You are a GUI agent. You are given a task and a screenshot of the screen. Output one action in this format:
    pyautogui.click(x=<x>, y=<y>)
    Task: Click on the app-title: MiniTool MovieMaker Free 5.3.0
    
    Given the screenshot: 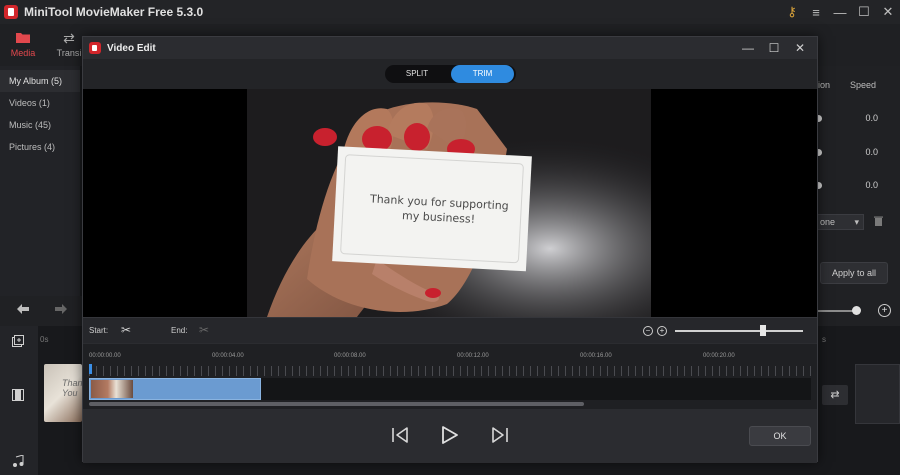 What is the action you would take?
    pyautogui.click(x=114, y=12)
    